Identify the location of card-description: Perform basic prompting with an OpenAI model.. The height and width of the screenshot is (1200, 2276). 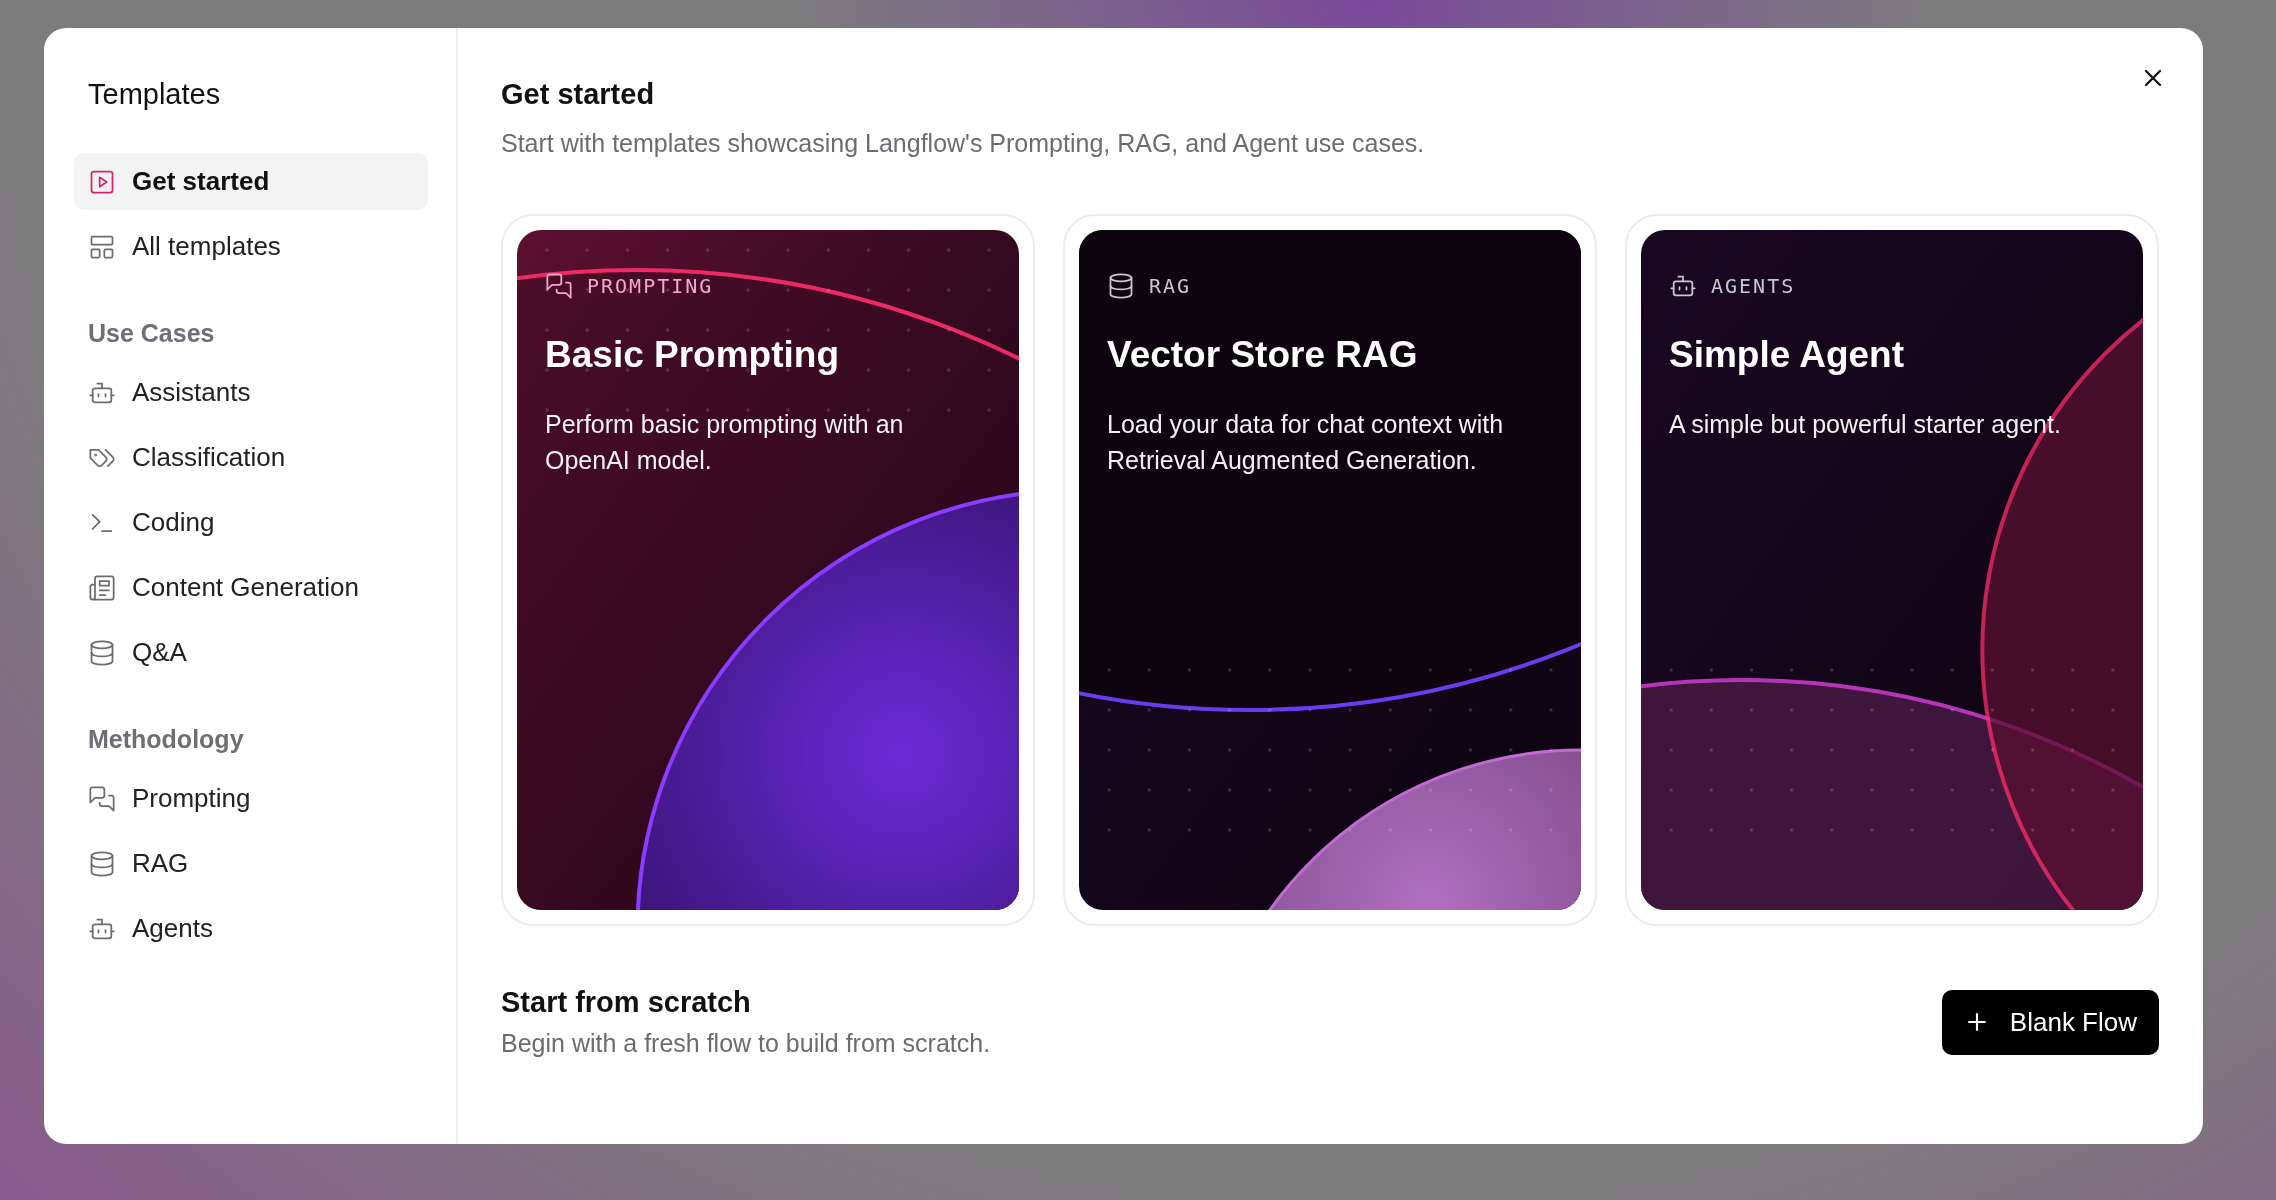
(725, 442).